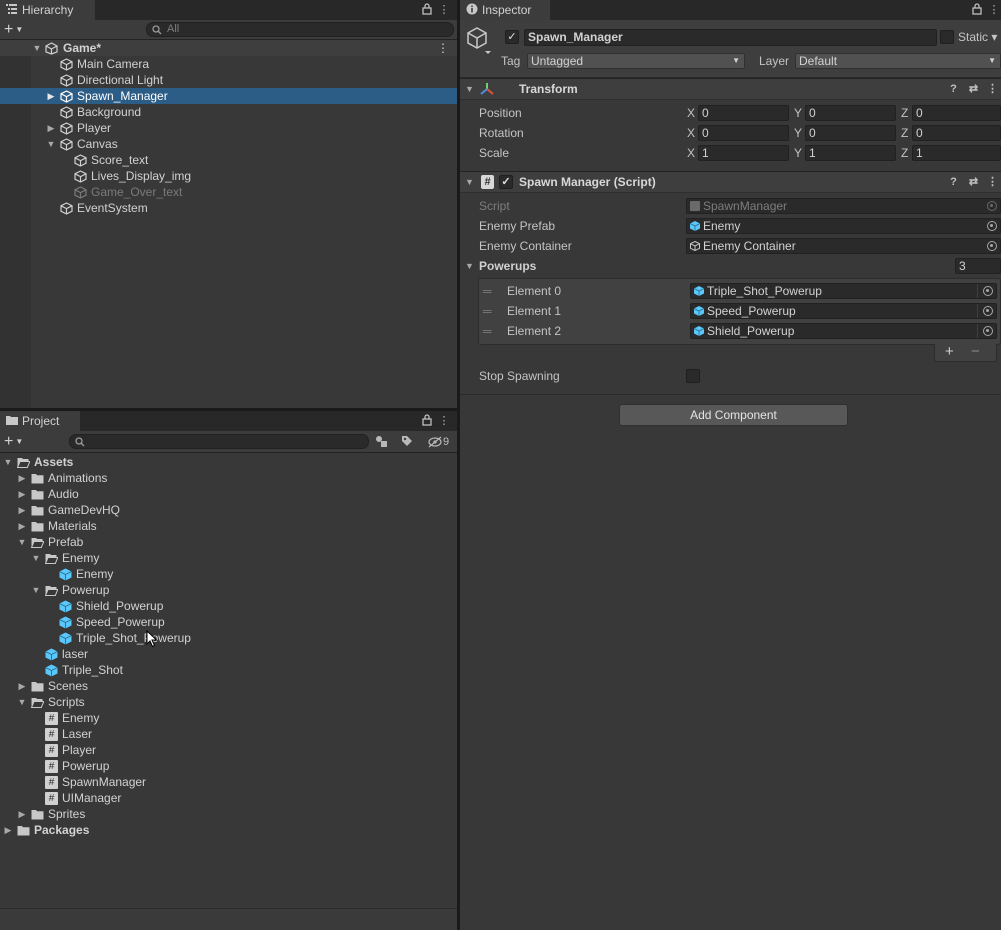  I want to click on tab-inspector: Inspector, so click(505, 10).